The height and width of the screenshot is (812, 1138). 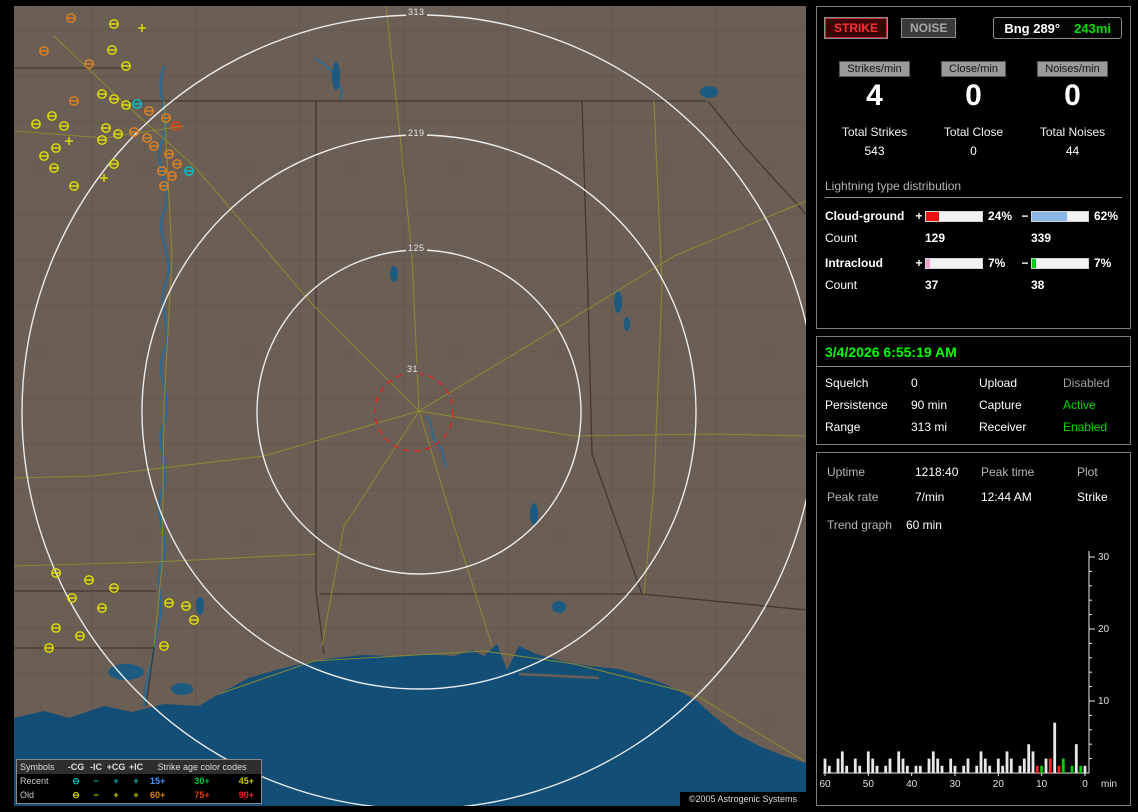 I want to click on plot-value: Strike, so click(x=1092, y=497).